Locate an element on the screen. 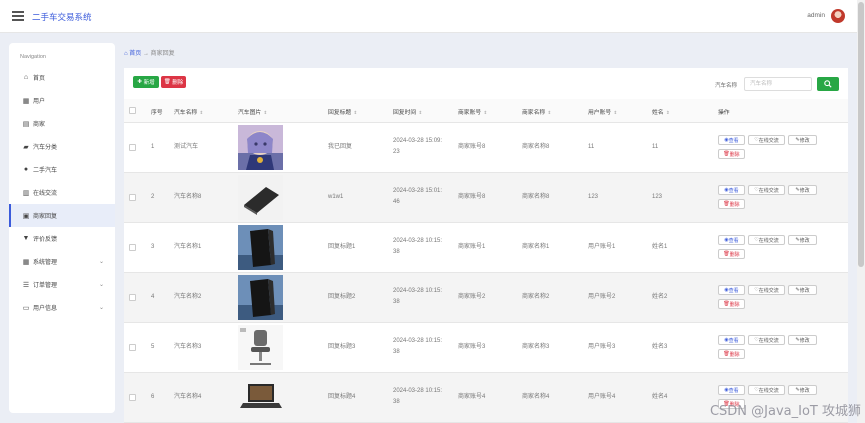  scroll-thumb is located at coordinates (861, 134).